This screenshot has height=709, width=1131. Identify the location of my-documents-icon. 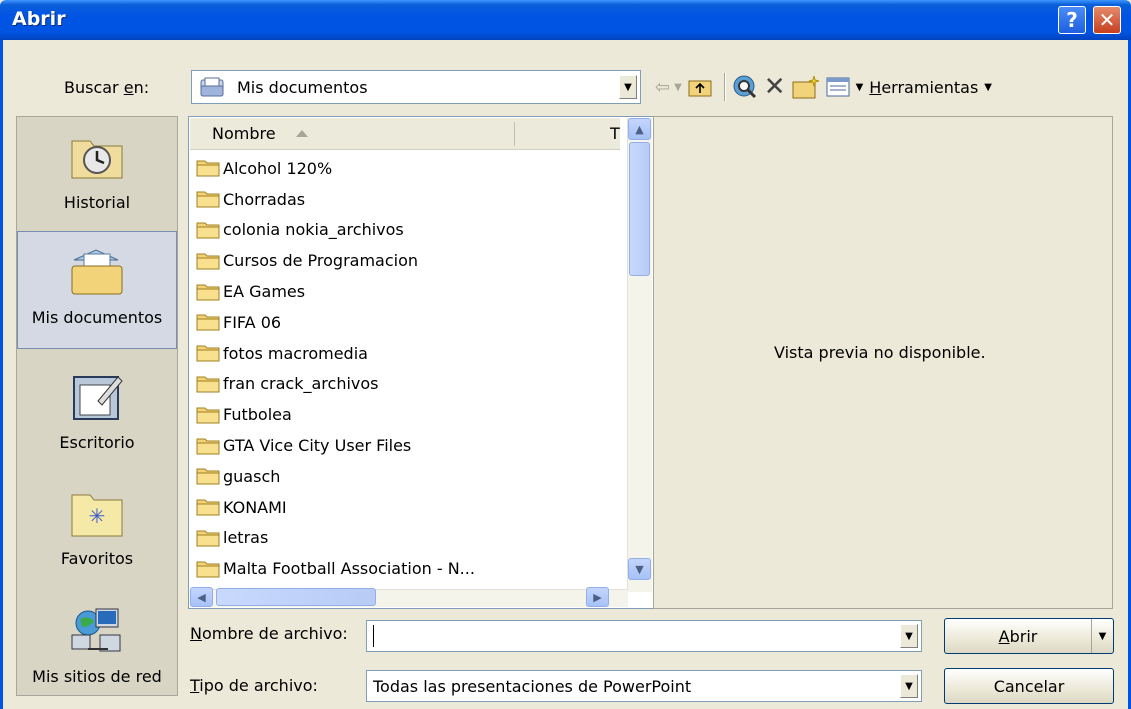
(97, 272).